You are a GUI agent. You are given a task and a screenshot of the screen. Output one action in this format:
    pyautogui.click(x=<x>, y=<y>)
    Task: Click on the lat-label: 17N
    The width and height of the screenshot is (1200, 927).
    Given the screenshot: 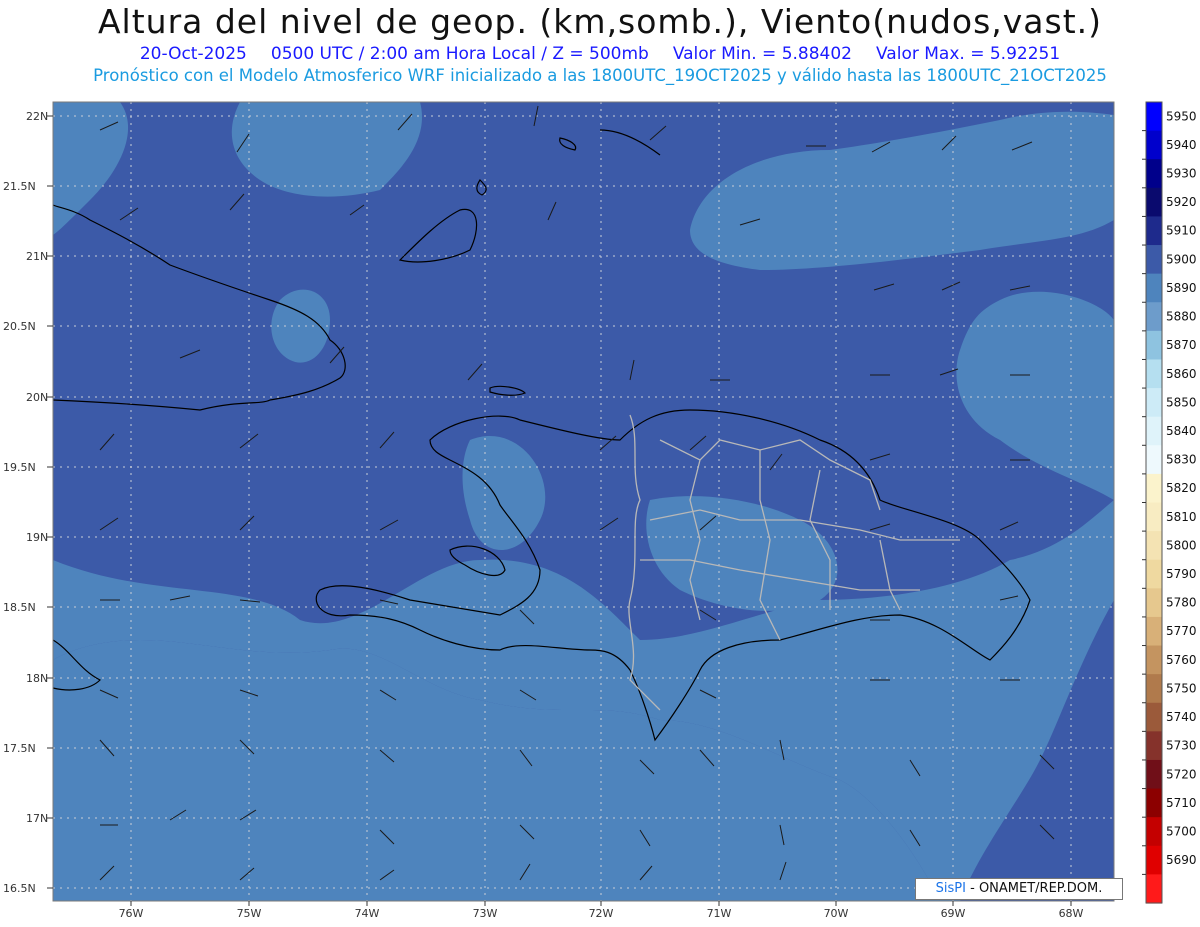 What is the action you would take?
    pyautogui.click(x=37, y=818)
    